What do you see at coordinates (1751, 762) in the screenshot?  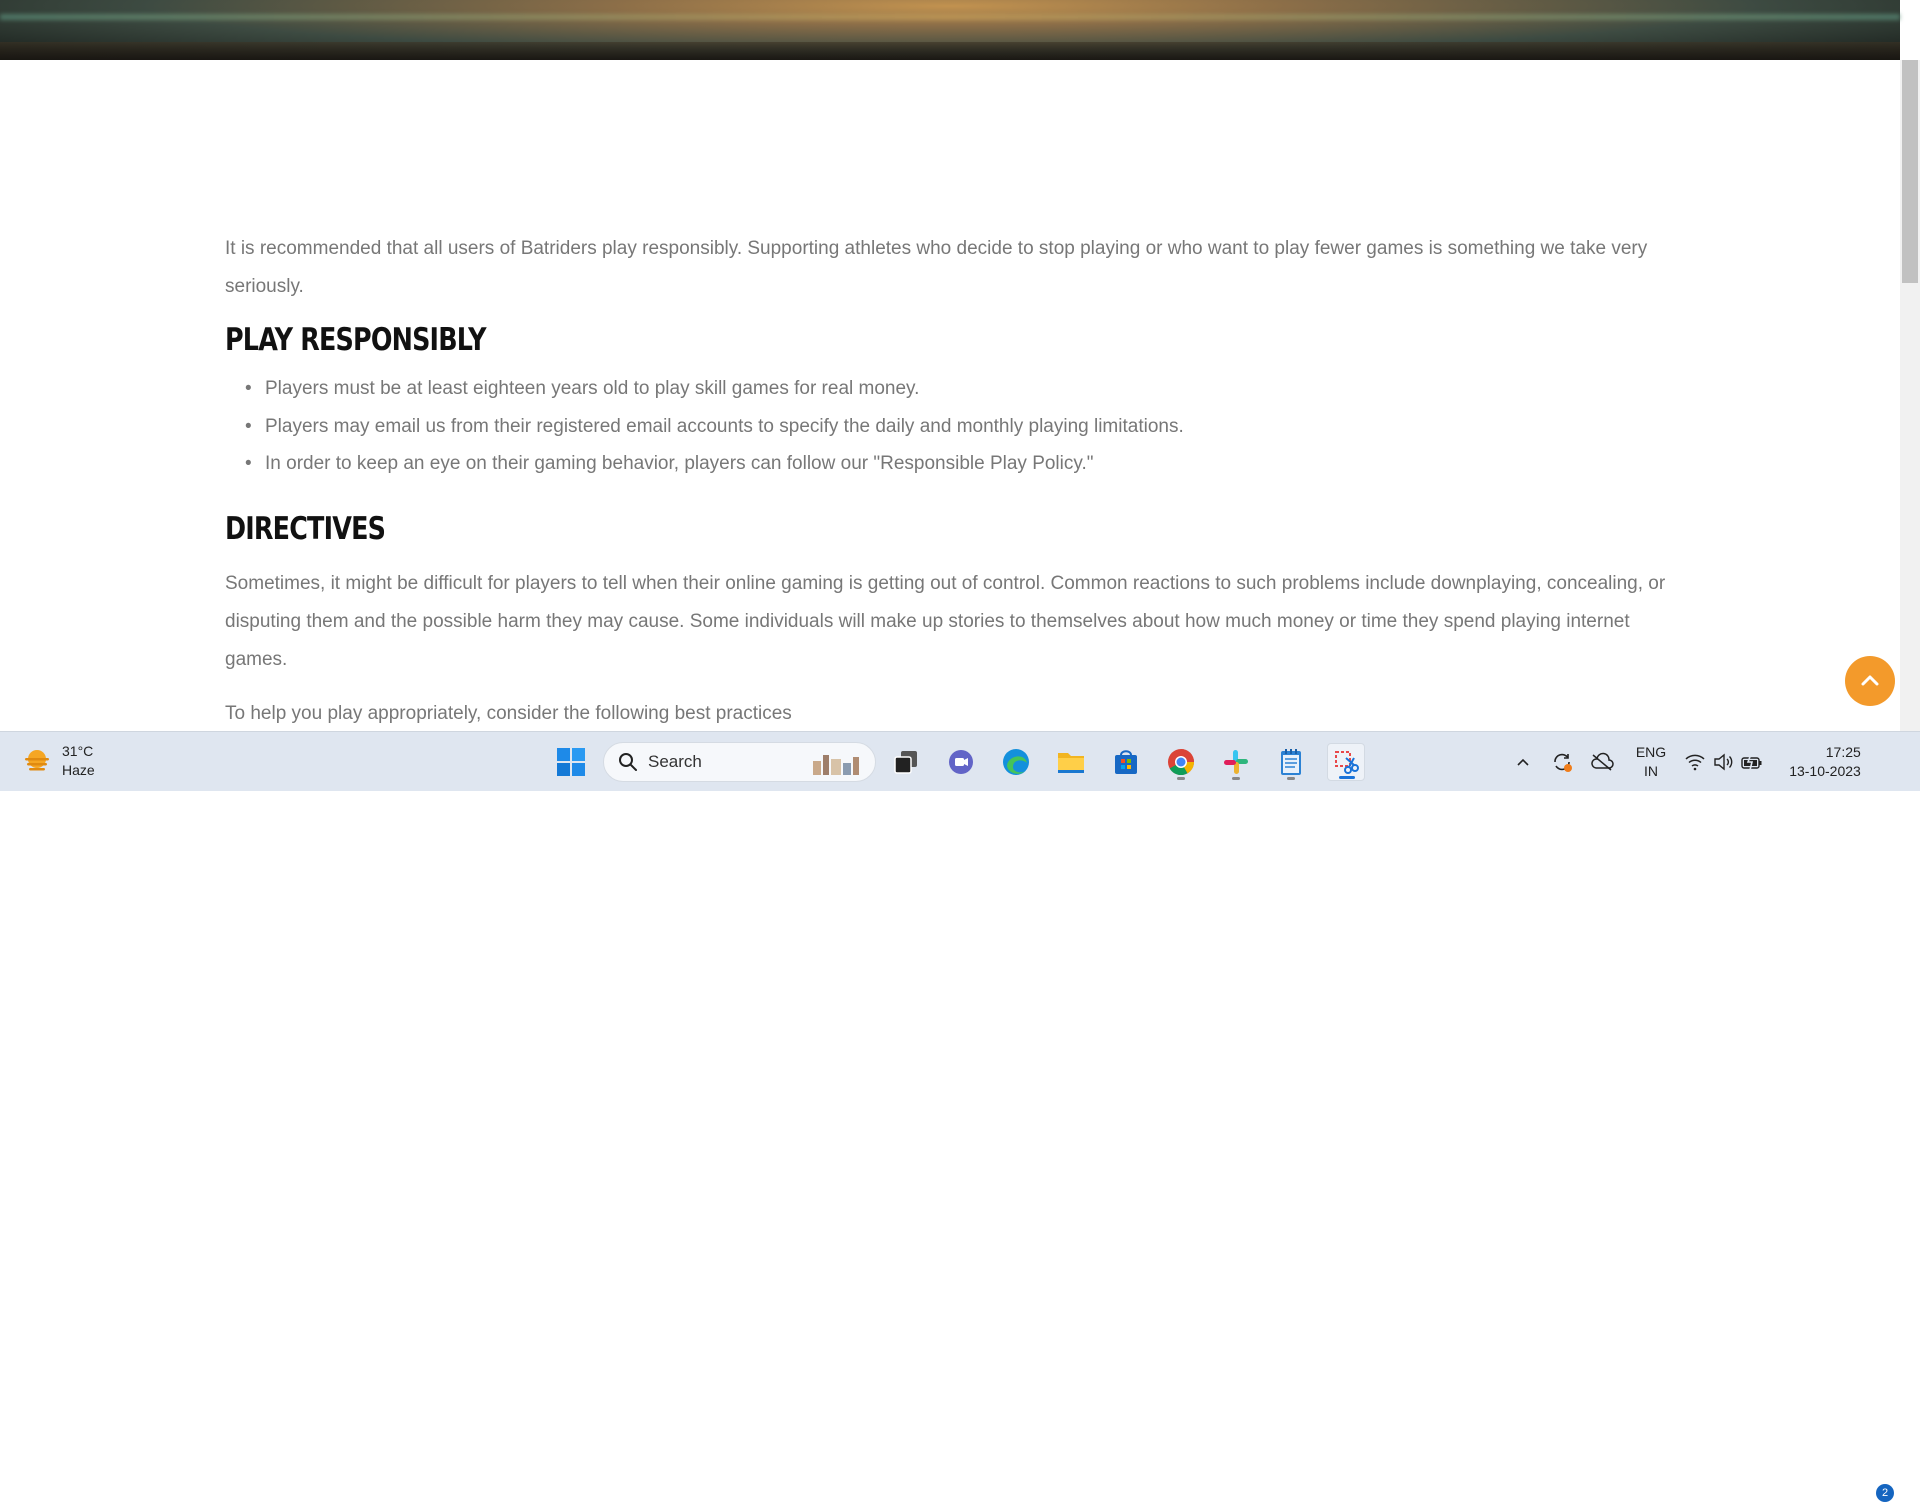 I see `battery-charging-icon` at bounding box center [1751, 762].